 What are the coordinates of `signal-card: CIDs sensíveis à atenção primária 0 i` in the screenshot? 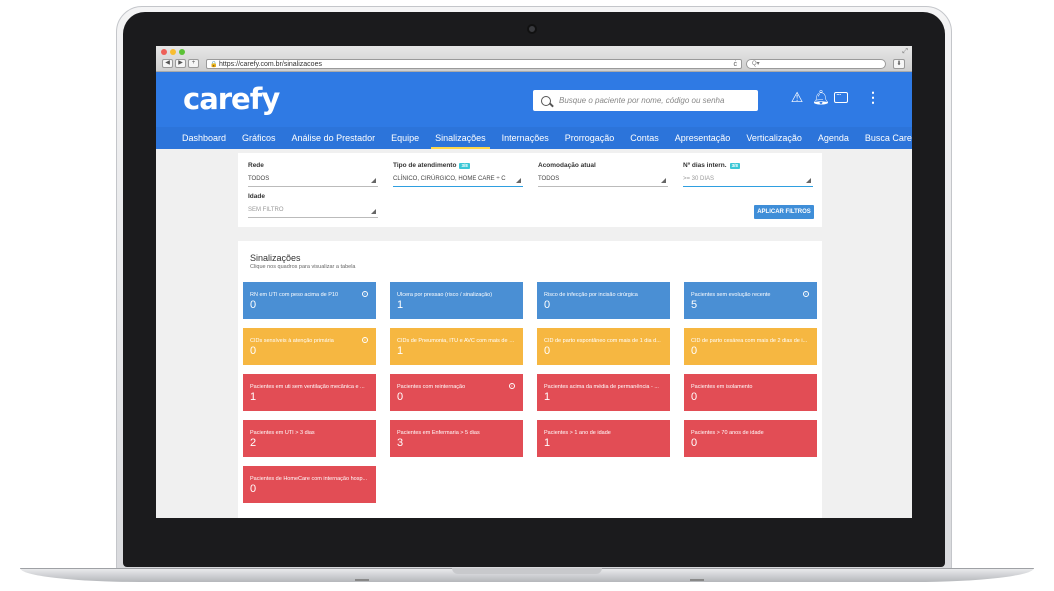 It's located at (309, 346).